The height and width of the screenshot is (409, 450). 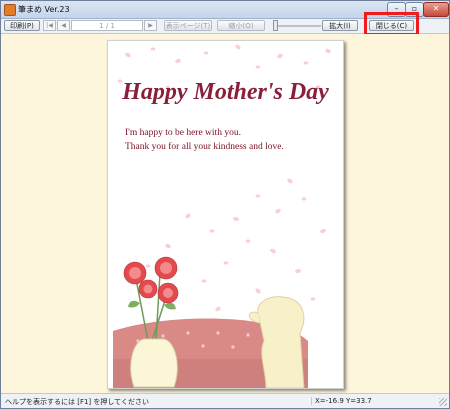 What do you see at coordinates (44, 9) in the screenshot?
I see `window-title: 筆まめ Ver.23` at bounding box center [44, 9].